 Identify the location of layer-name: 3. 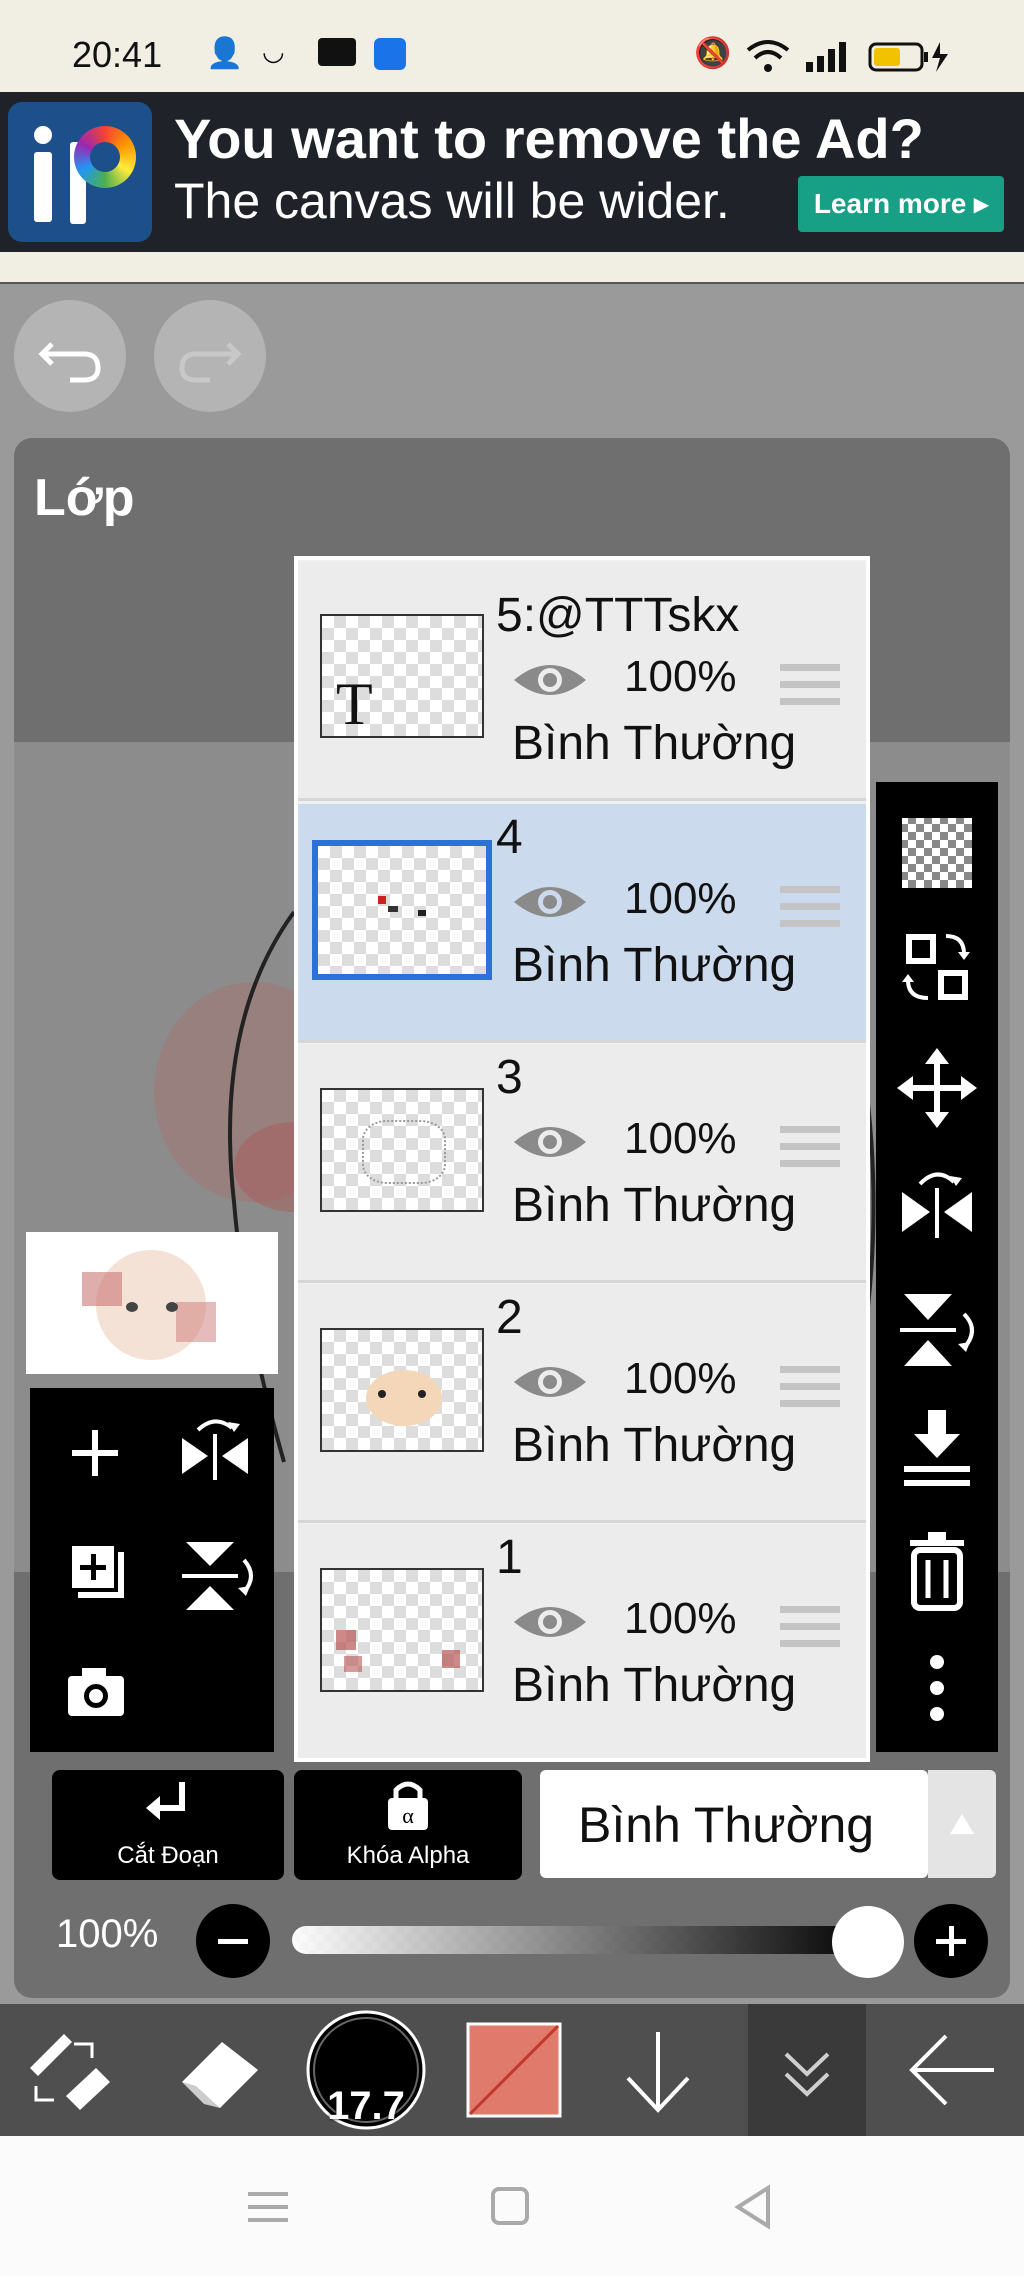
(509, 1077).